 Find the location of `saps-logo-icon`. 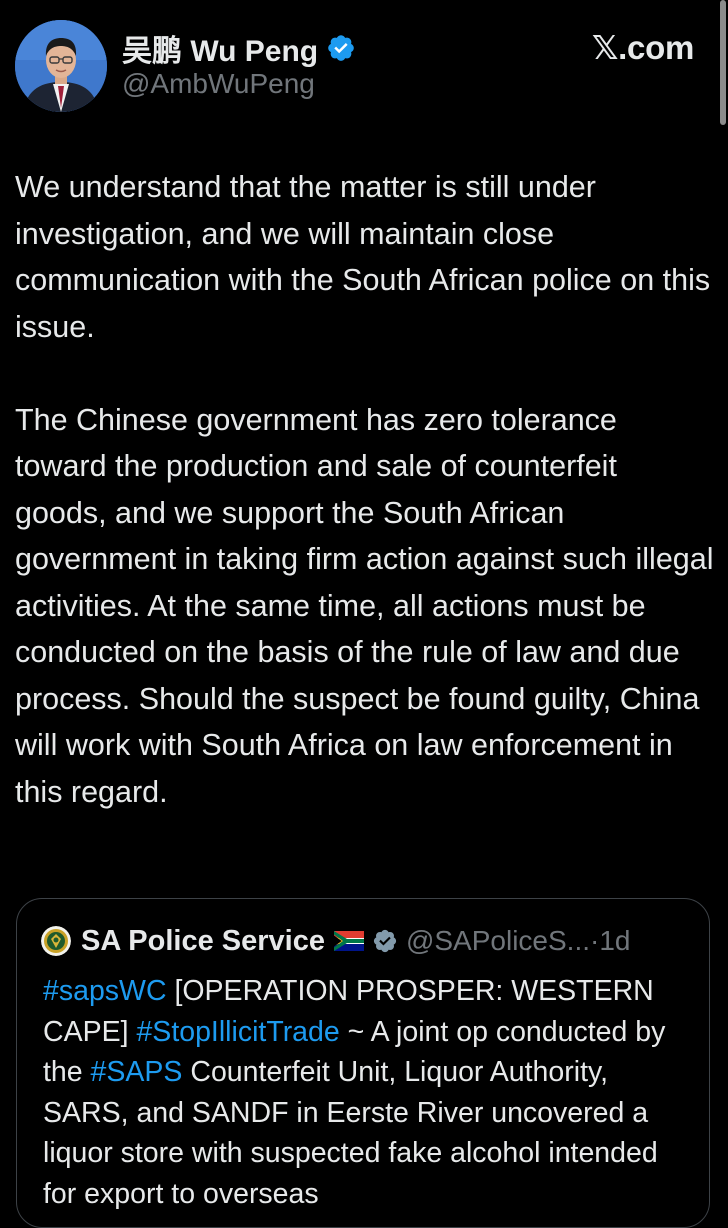

saps-logo-icon is located at coordinates (56, 941).